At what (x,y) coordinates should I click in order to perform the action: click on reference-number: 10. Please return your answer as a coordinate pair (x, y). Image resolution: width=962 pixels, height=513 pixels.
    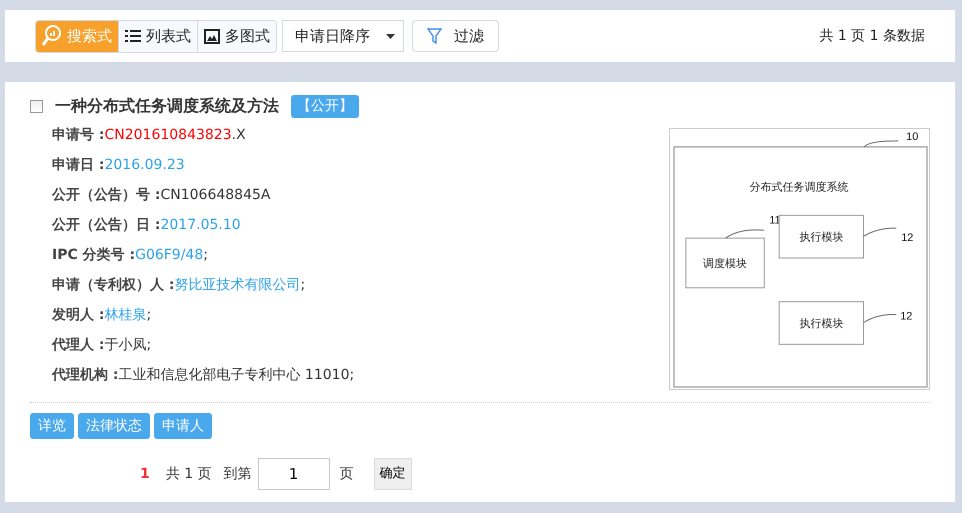
    Looking at the image, I should click on (912, 136).